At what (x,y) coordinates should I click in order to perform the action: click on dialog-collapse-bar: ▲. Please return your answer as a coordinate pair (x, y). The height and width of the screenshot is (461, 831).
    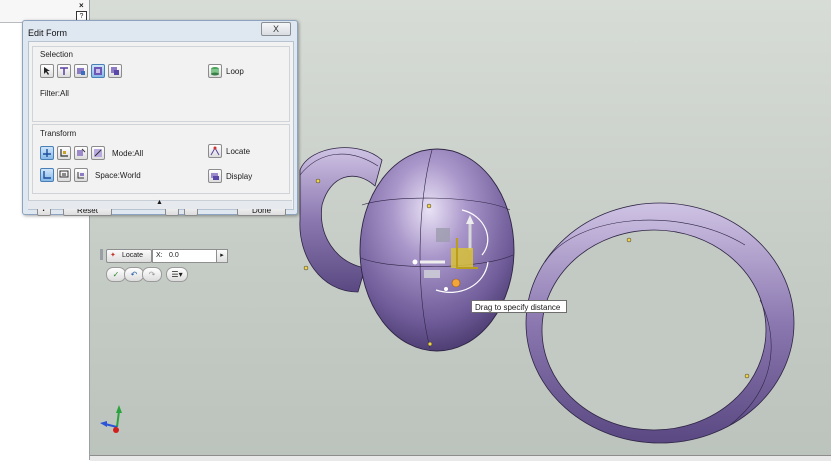
    Looking at the image, I should click on (160, 204).